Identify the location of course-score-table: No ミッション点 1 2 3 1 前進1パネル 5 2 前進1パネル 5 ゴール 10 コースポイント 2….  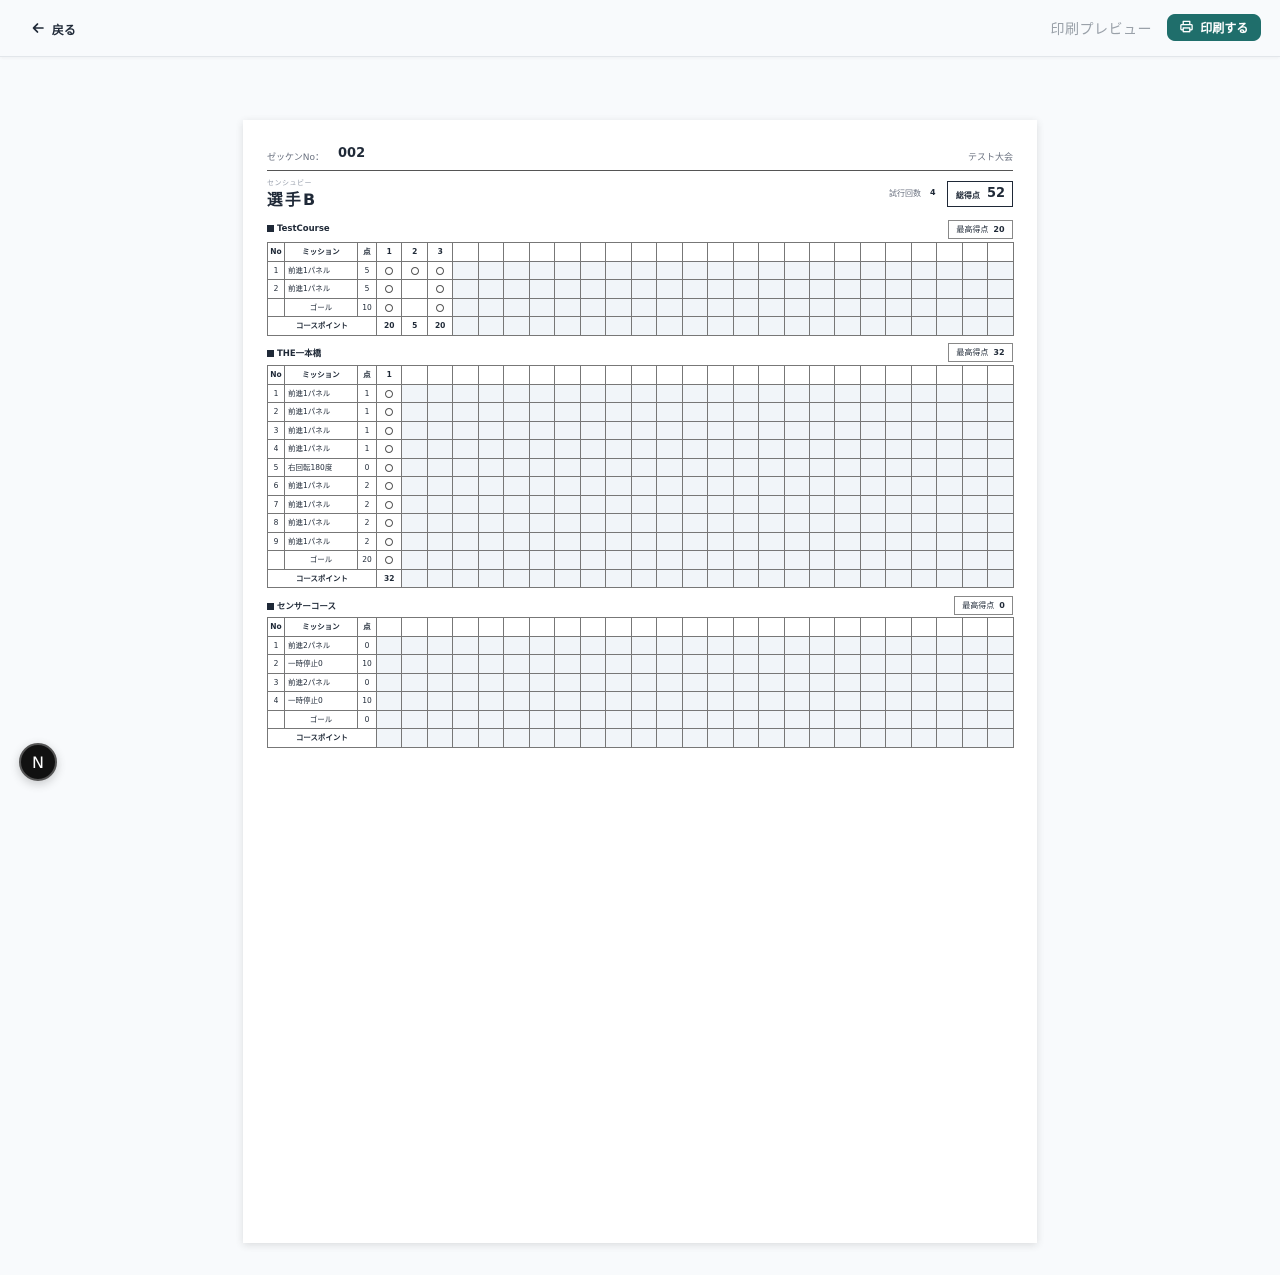
(640, 289).